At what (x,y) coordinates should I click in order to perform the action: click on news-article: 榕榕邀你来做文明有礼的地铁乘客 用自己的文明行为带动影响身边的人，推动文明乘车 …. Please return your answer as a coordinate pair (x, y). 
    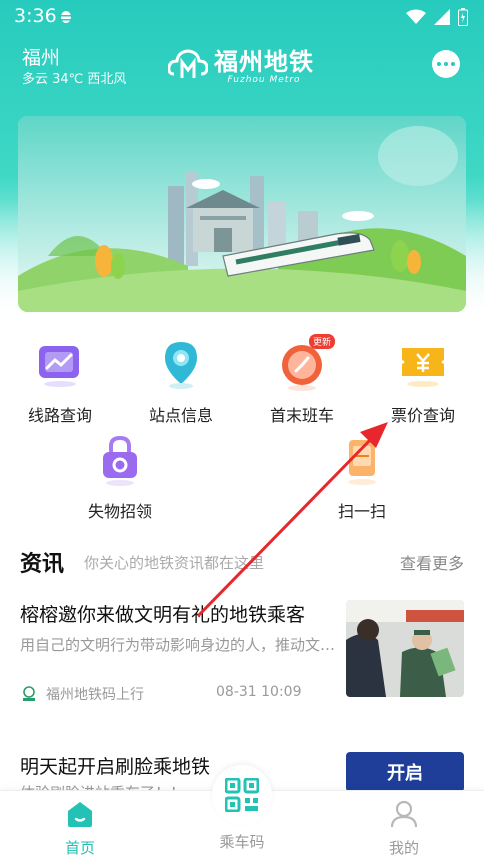
    Looking at the image, I should click on (242, 651).